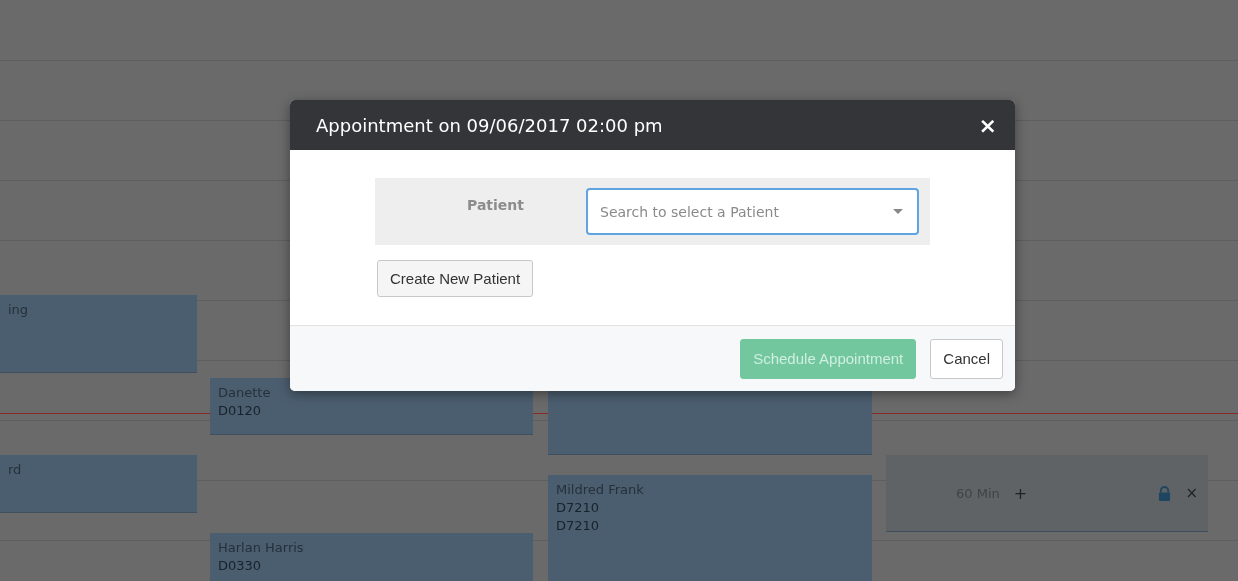 The width and height of the screenshot is (1238, 581). What do you see at coordinates (240, 411) in the screenshot?
I see `procedure-code: D0120` at bounding box center [240, 411].